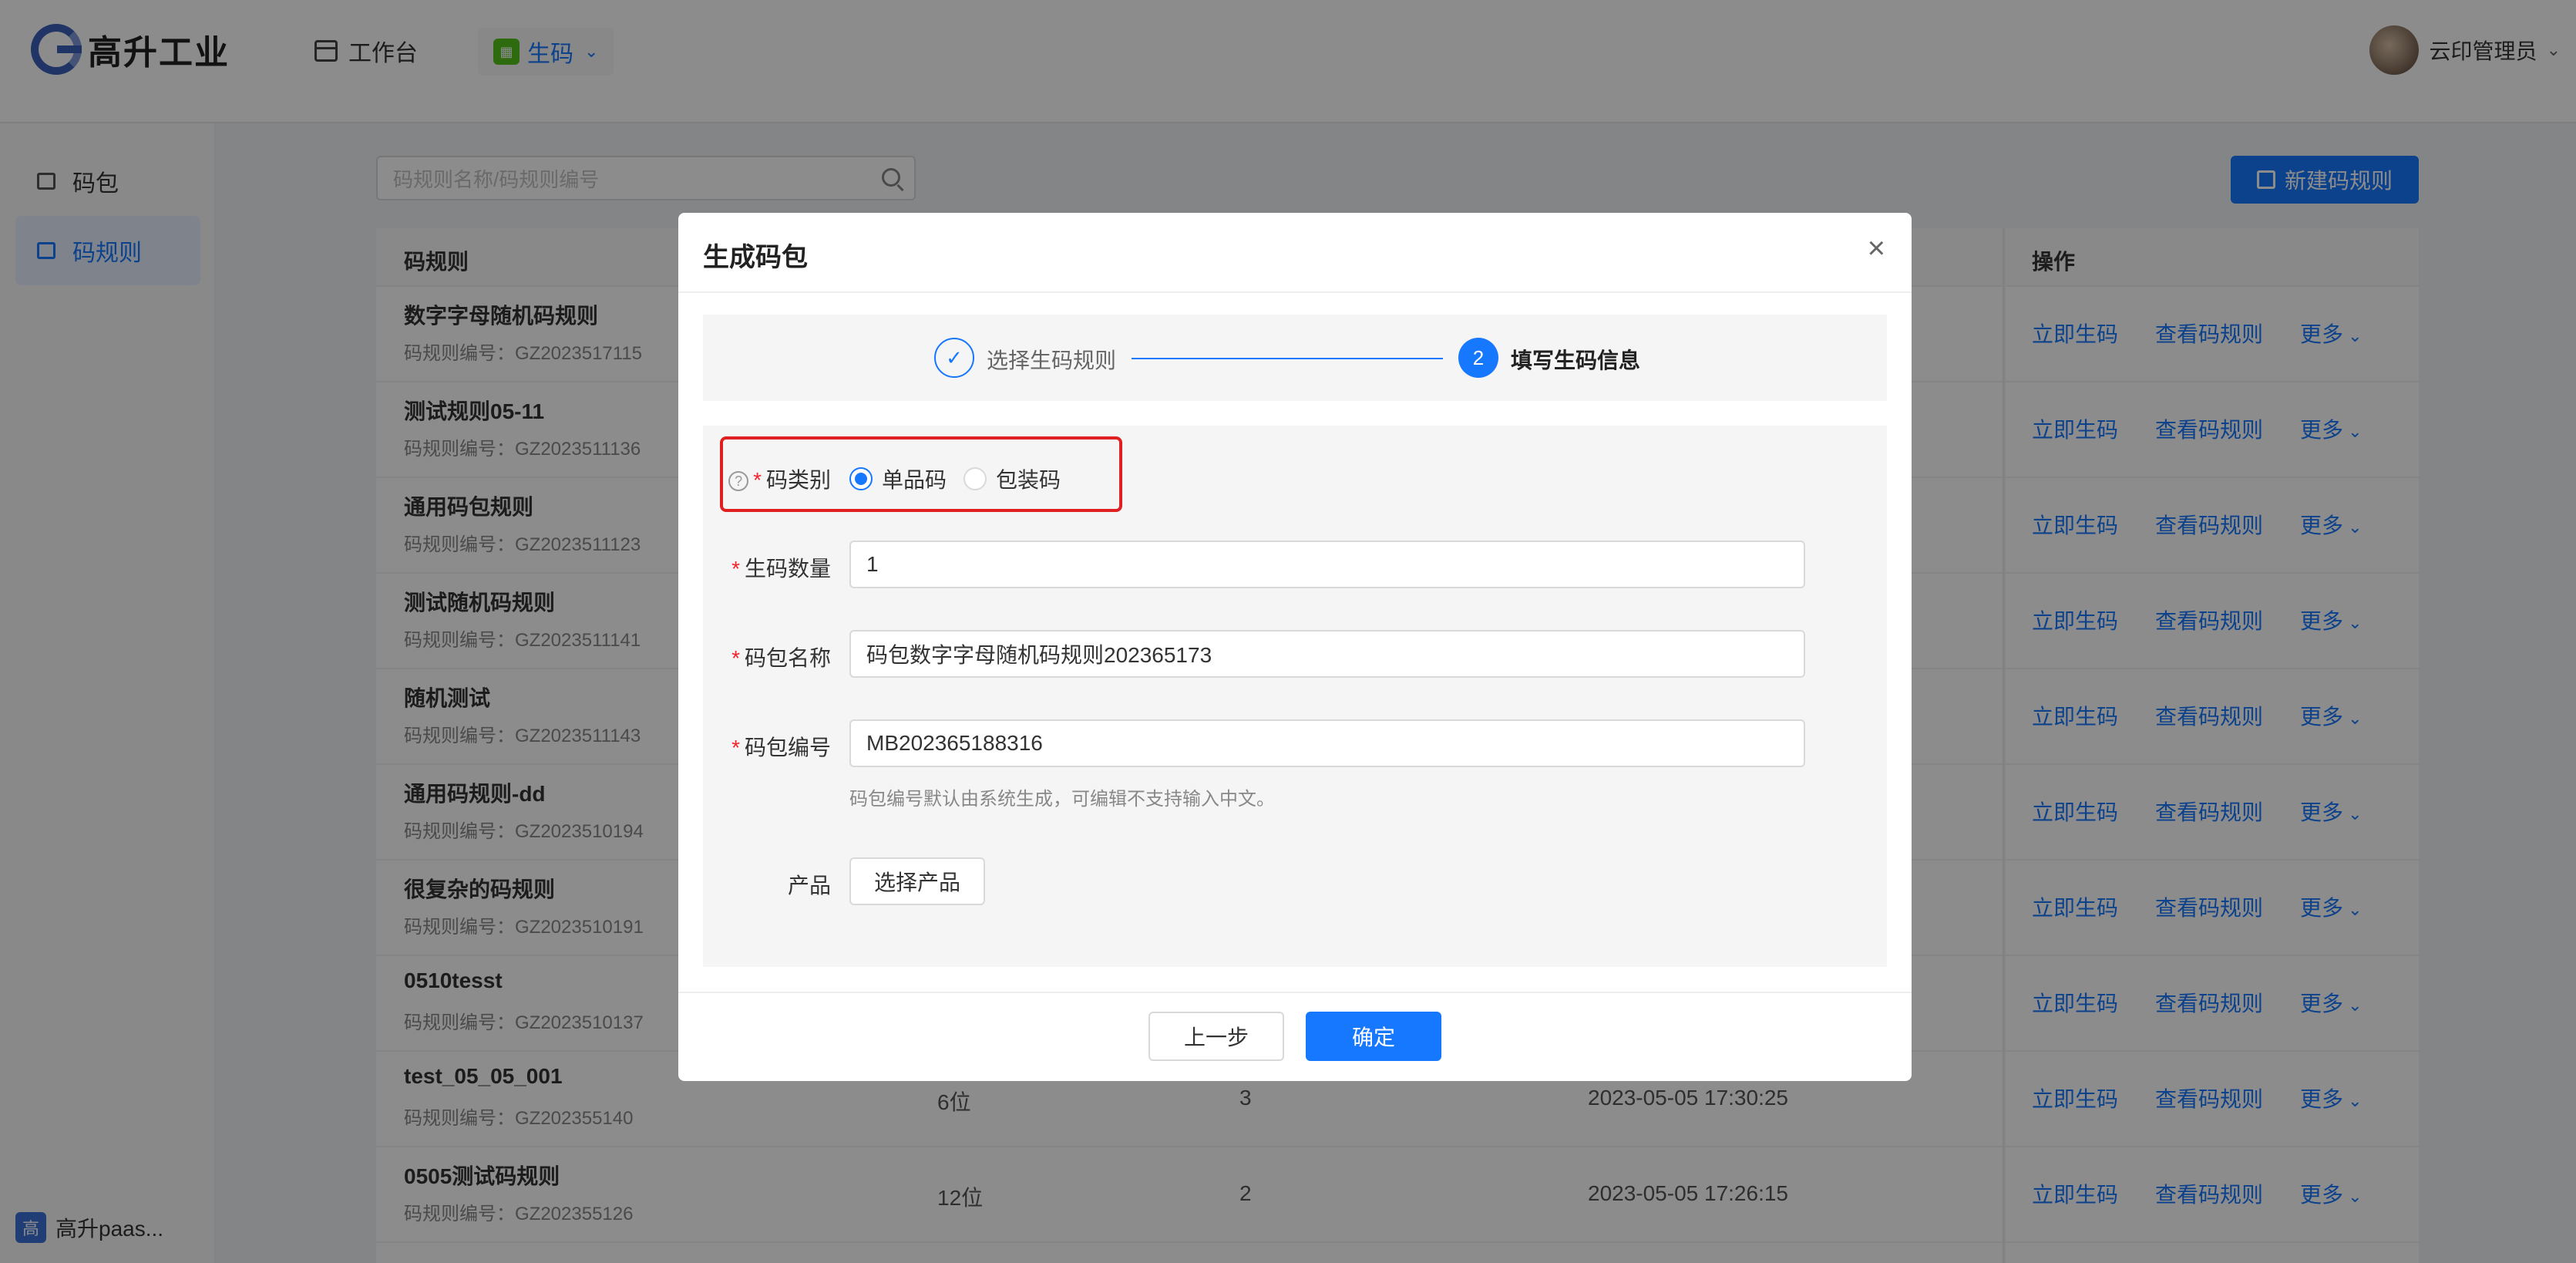 This screenshot has height=1263, width=2576. Describe the element at coordinates (917, 881) in the screenshot. I see `select-product-button: 选择产品` at that location.